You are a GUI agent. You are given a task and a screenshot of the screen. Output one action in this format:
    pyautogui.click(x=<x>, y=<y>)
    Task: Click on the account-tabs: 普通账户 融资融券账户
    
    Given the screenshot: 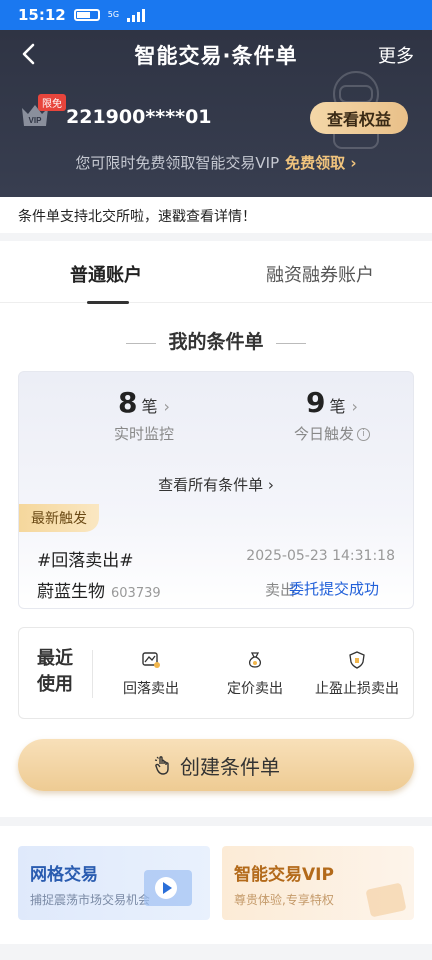 What is the action you would take?
    pyautogui.click(x=216, y=272)
    